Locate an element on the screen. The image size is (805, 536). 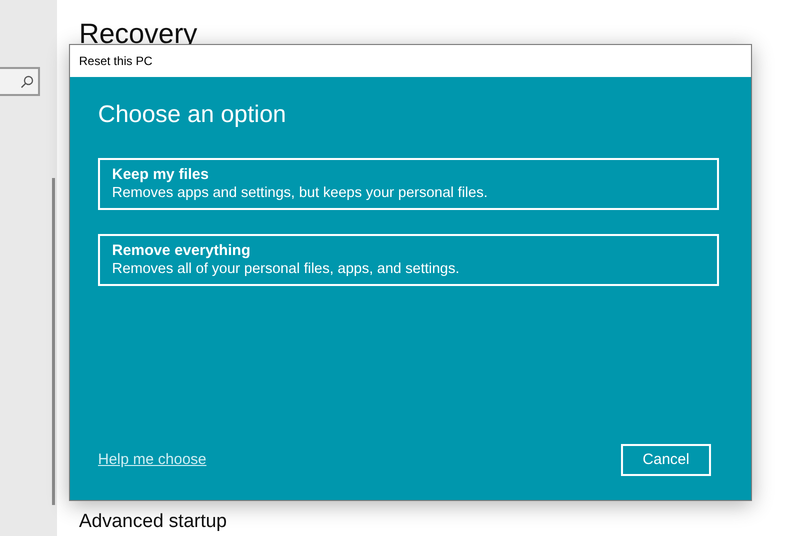
page-title: Recovery is located at coordinates (138, 34).